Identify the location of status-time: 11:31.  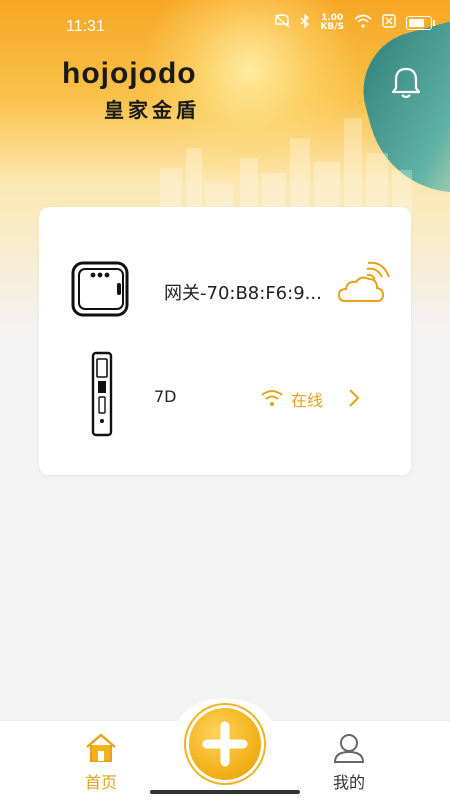
(85, 26).